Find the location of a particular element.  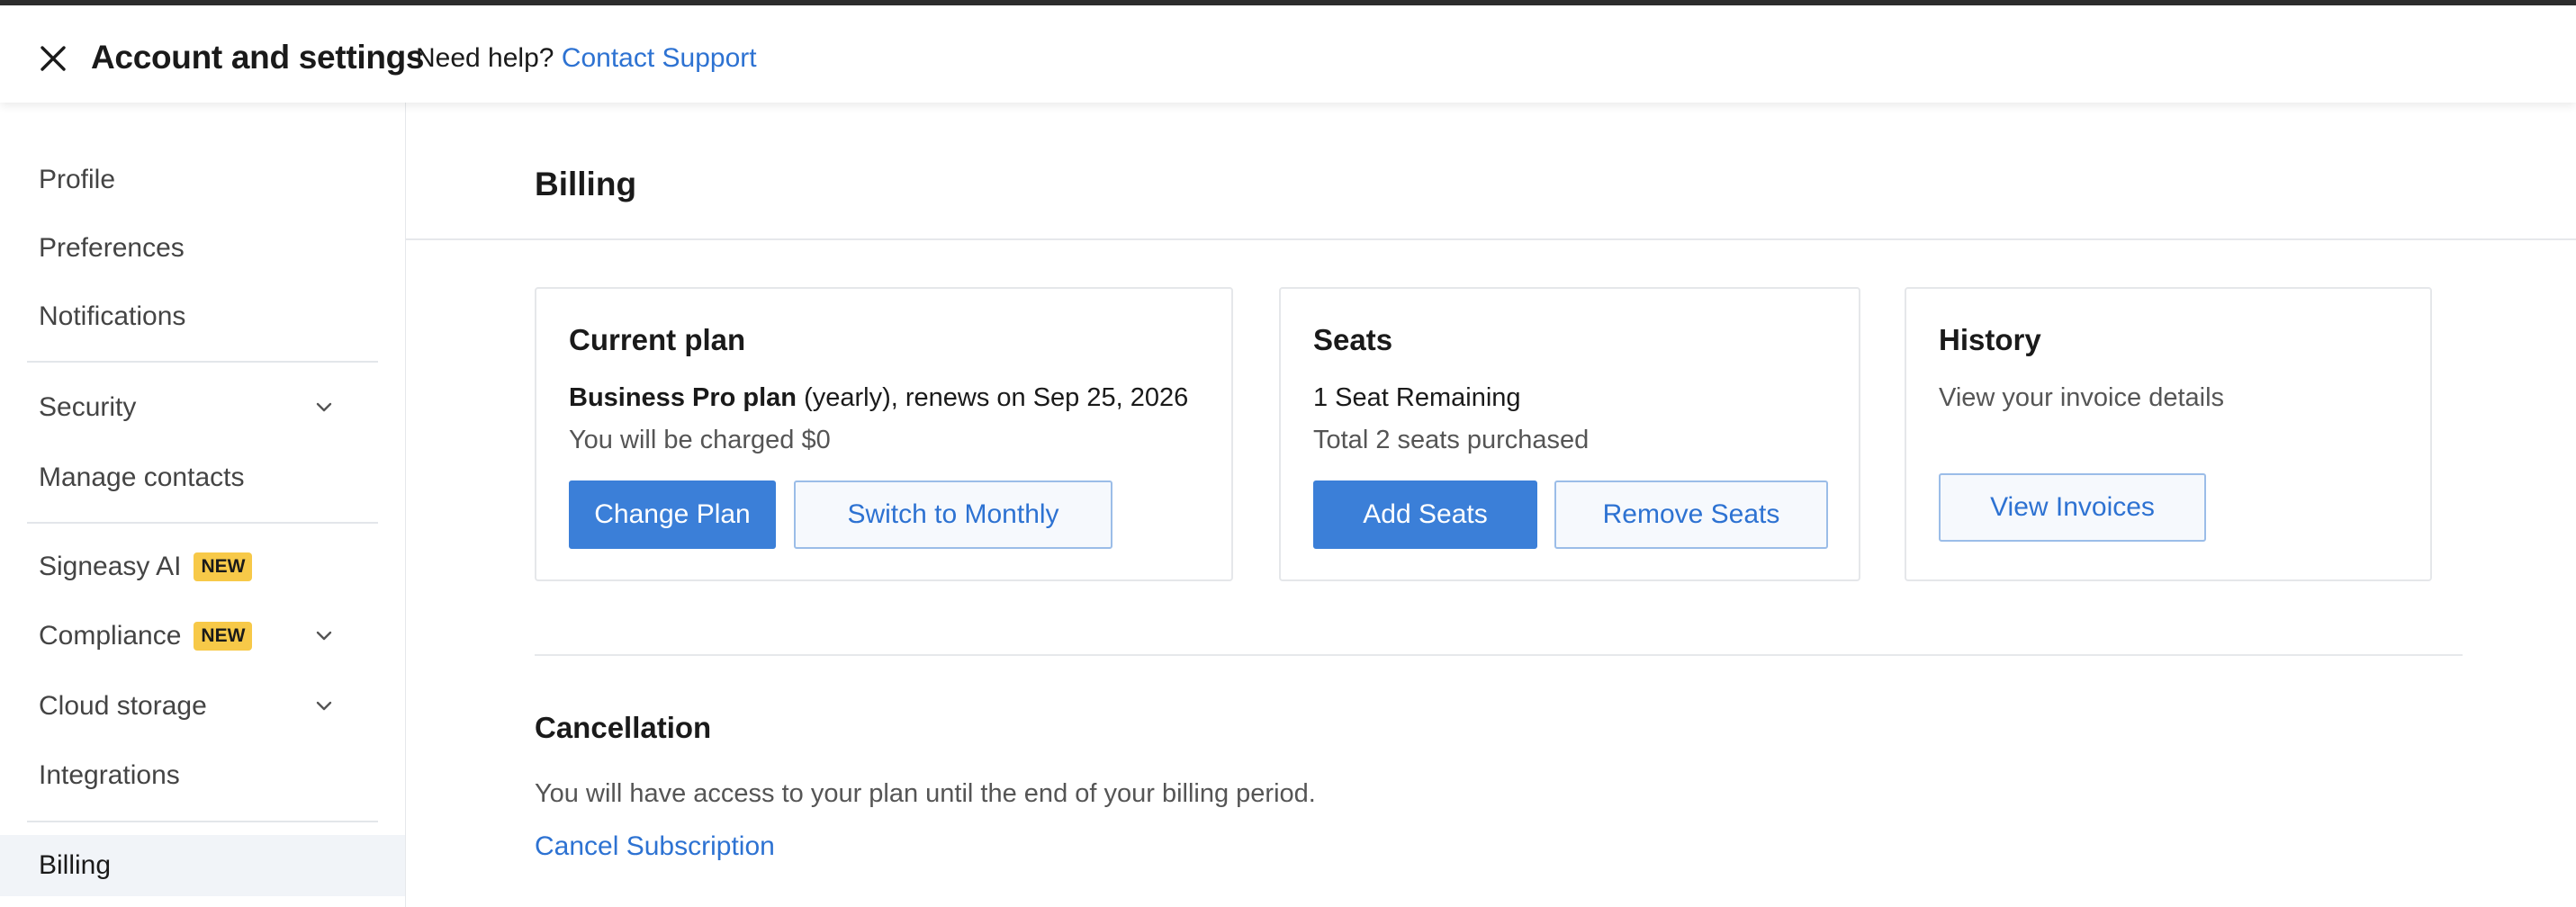

add-seats-button: Add Seats is located at coordinates (1425, 514).